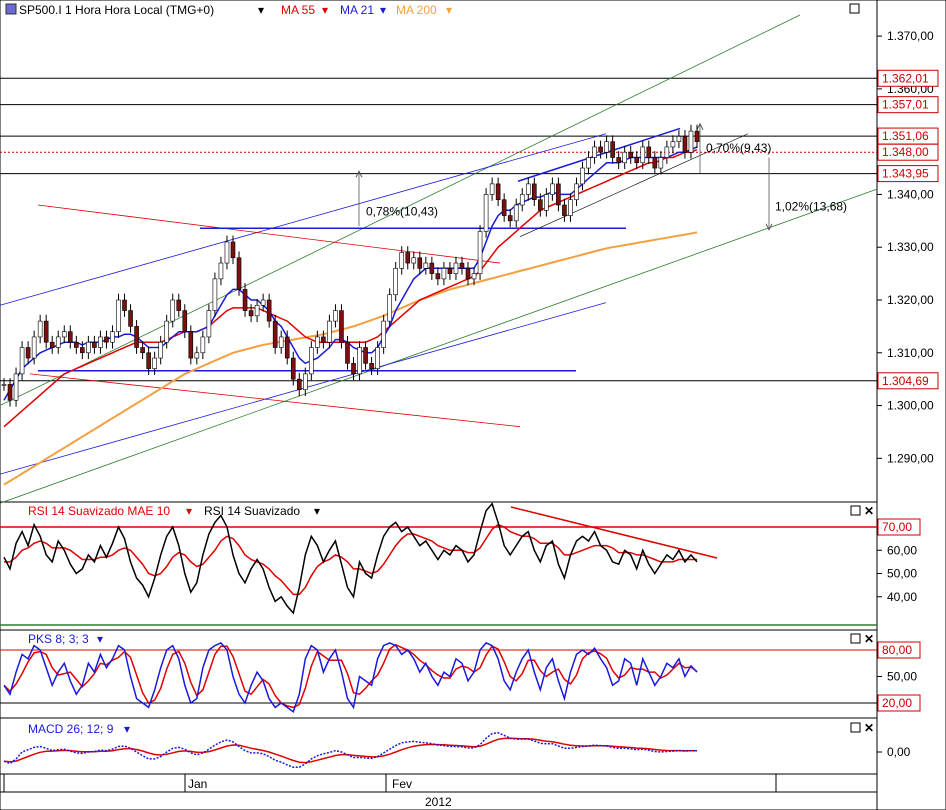  What do you see at coordinates (71, 729) in the screenshot?
I see `macd-title: MACD 26; 12; 9` at bounding box center [71, 729].